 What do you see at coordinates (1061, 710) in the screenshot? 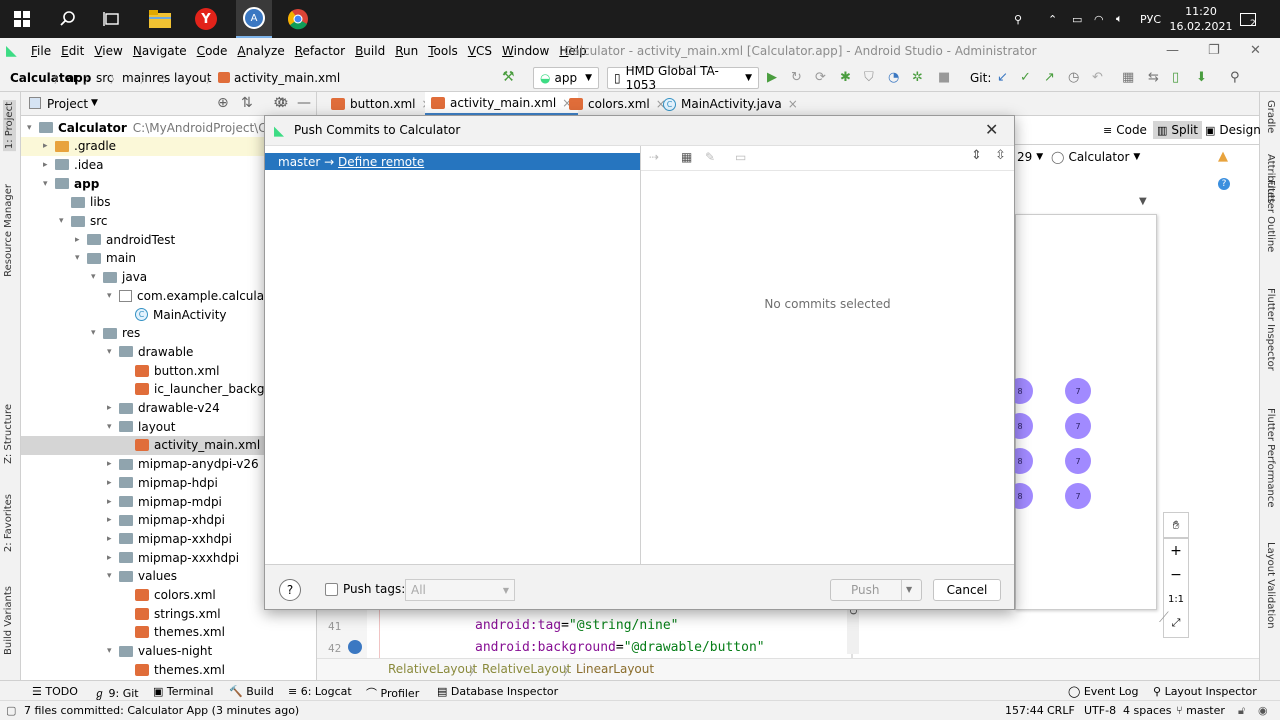
I see `line-separator: CRLF` at bounding box center [1061, 710].